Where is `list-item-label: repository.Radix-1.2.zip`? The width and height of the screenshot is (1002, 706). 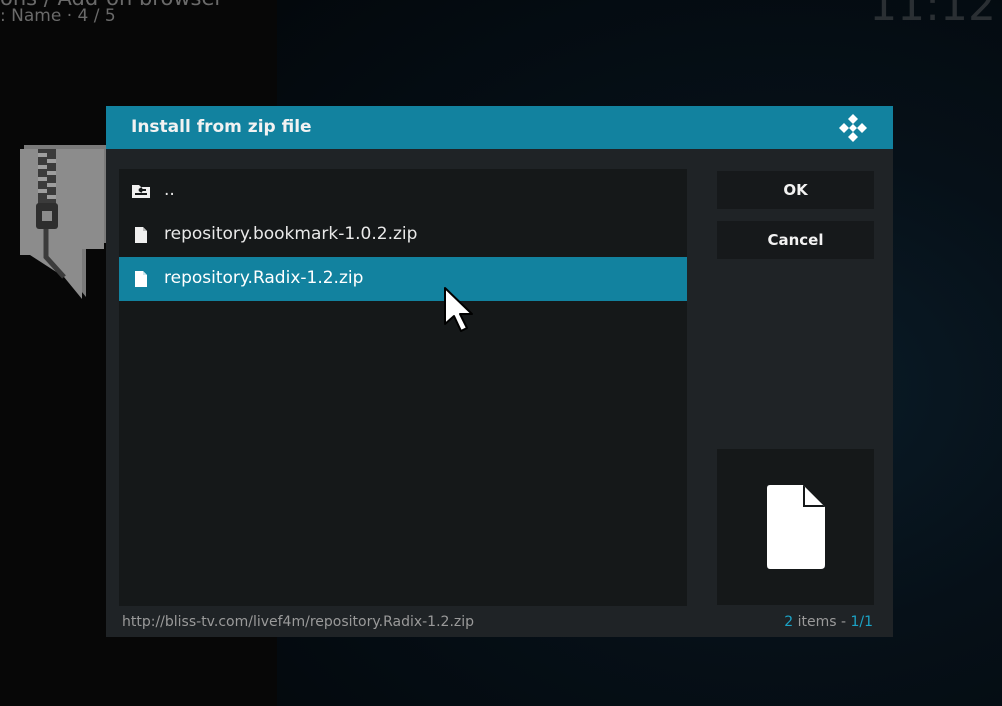
list-item-label: repository.Radix-1.2.zip is located at coordinates (264, 278).